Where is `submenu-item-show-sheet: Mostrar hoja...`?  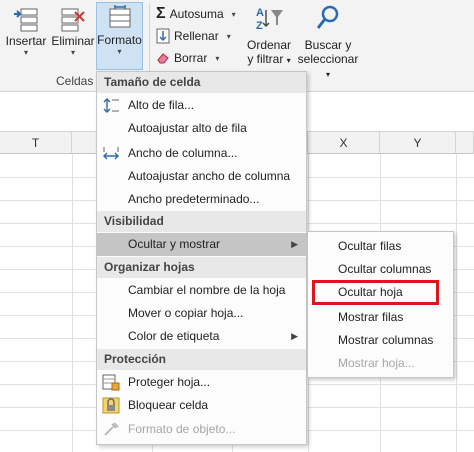
submenu-item-show-sheet: Mostrar hoja... is located at coordinates (380, 363).